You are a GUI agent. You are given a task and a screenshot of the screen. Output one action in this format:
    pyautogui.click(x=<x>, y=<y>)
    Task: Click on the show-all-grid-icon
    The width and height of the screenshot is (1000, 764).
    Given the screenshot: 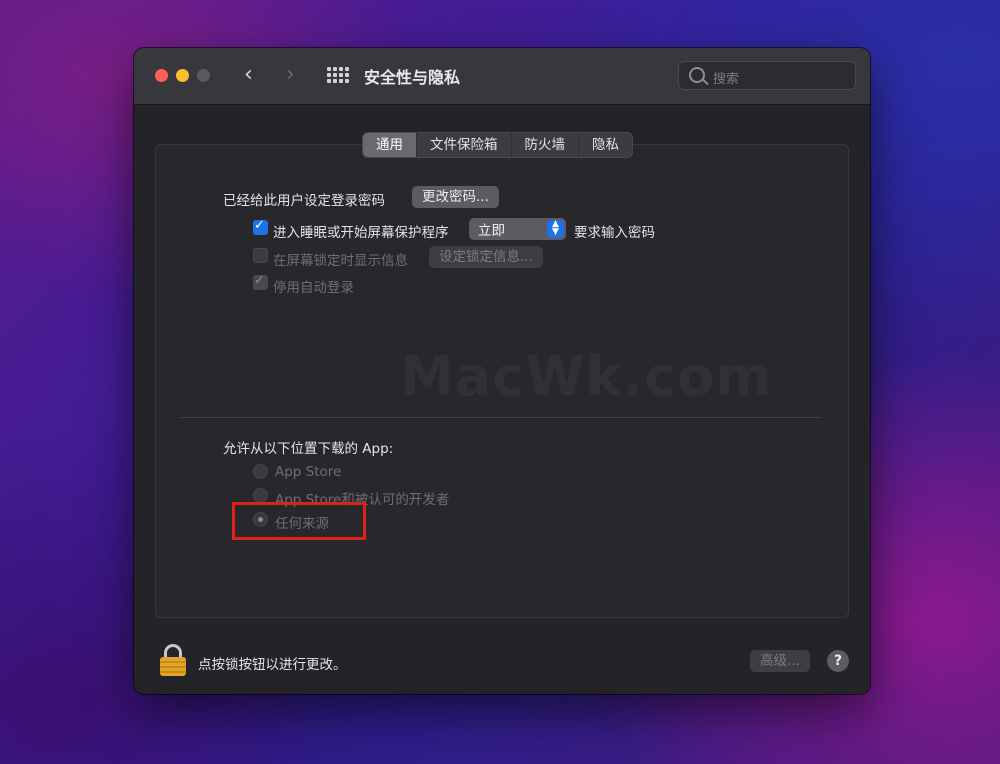 What is the action you would take?
    pyautogui.click(x=338, y=75)
    